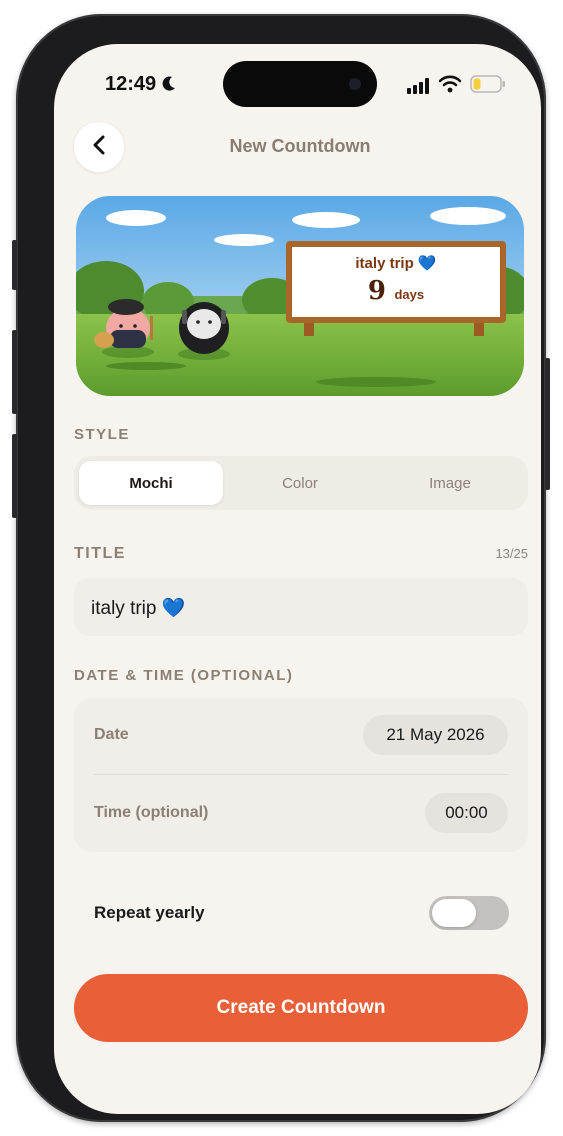 This screenshot has height=1136, width=563. I want to click on page-title: New Countdown, so click(300, 146).